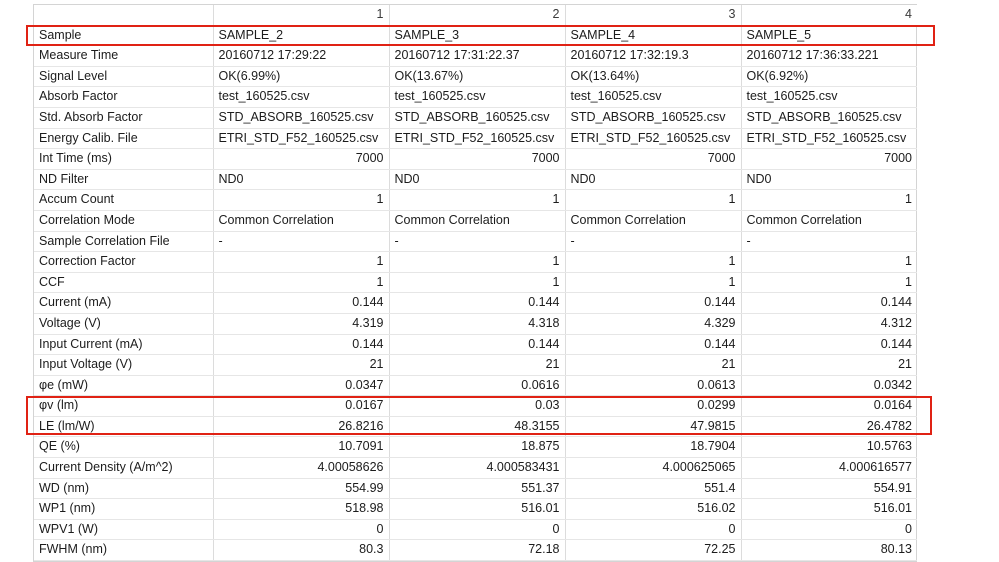 The image size is (999, 562). What do you see at coordinates (124, 386) in the screenshot?
I see `row-label: φe (mW)` at bounding box center [124, 386].